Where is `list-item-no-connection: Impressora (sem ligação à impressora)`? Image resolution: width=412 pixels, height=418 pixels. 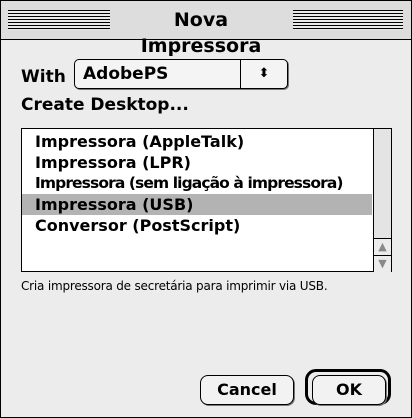 list-item-no-connection: Impressora (sem ligação à impressora) is located at coordinates (197, 183).